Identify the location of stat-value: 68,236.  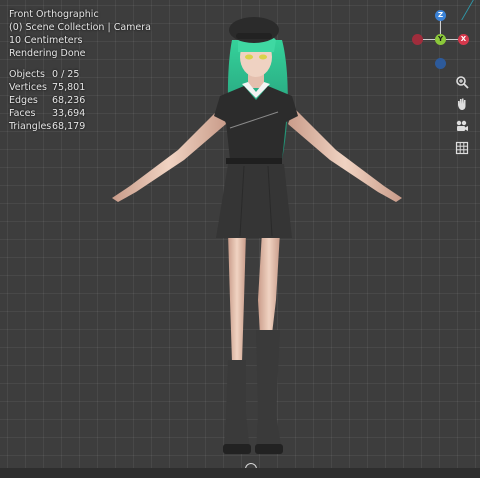
(69, 100).